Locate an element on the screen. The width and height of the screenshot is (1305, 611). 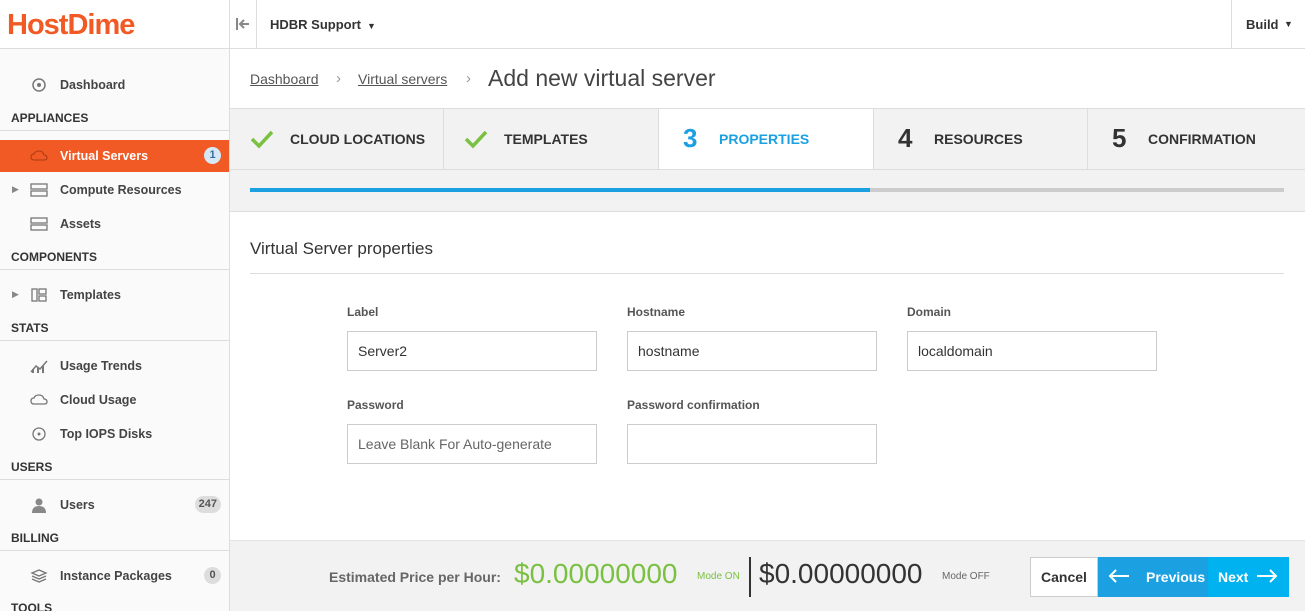
next-label: Next is located at coordinates (1233, 577).